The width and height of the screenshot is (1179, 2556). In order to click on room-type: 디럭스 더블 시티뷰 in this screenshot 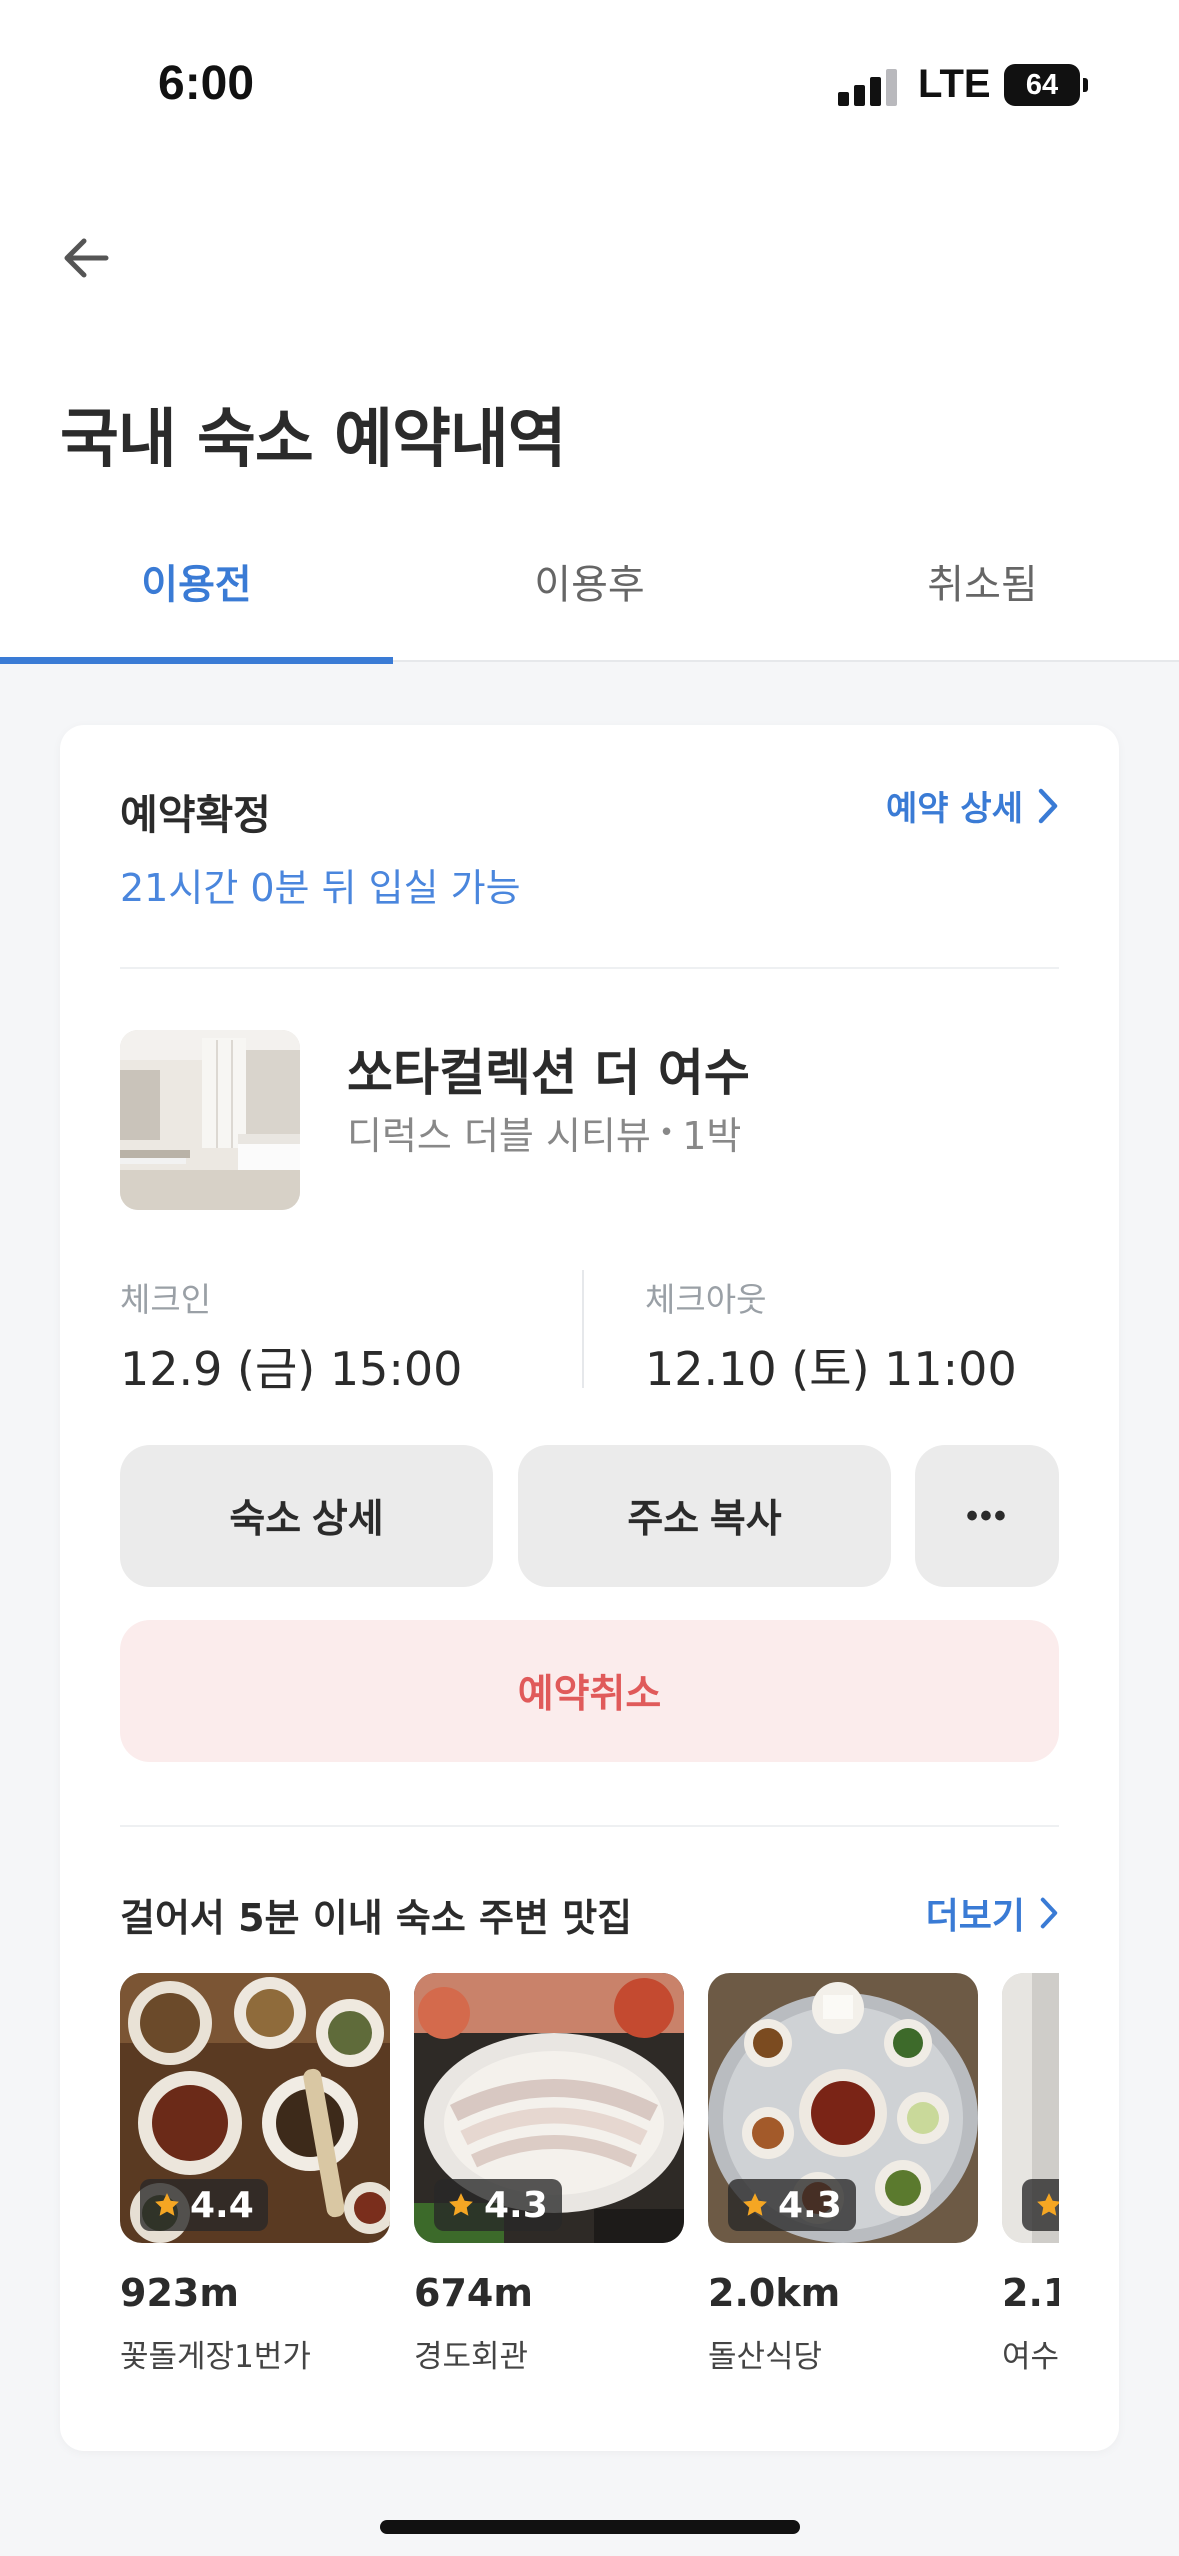, I will do `click(499, 1136)`.